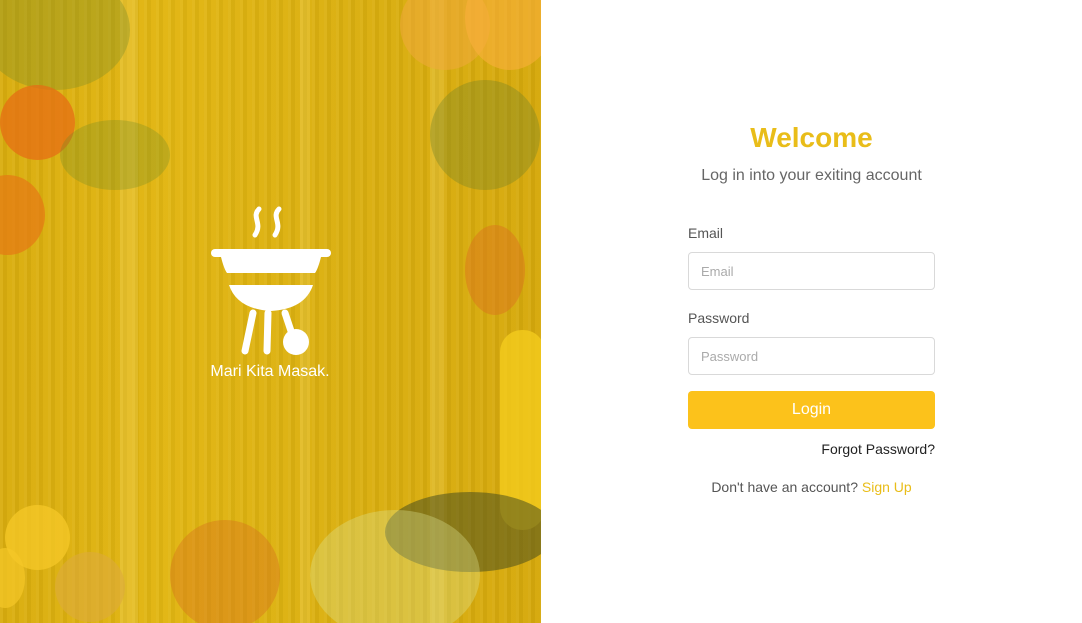 Image resolution: width=1082 pixels, height=623 pixels. What do you see at coordinates (271, 280) in the screenshot?
I see `grill-icon` at bounding box center [271, 280].